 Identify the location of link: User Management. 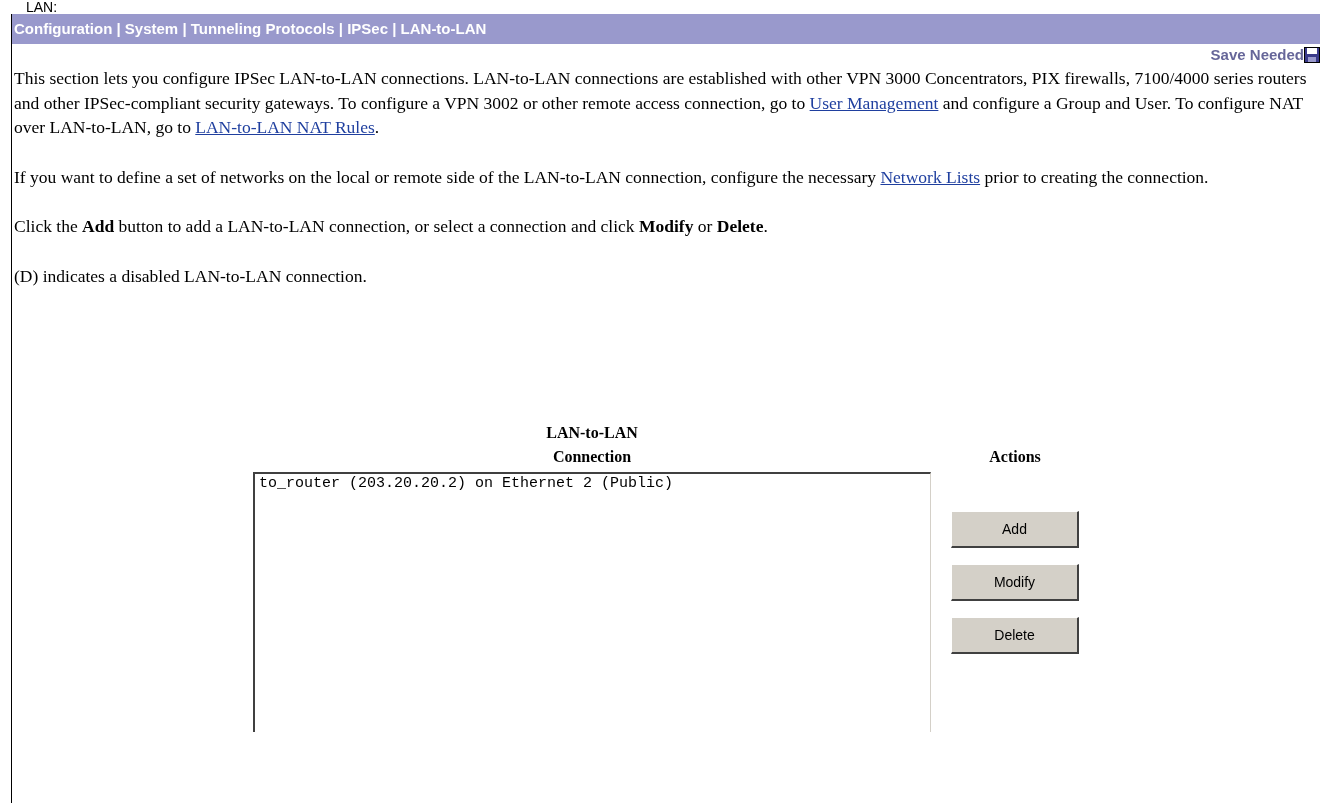
(874, 102).